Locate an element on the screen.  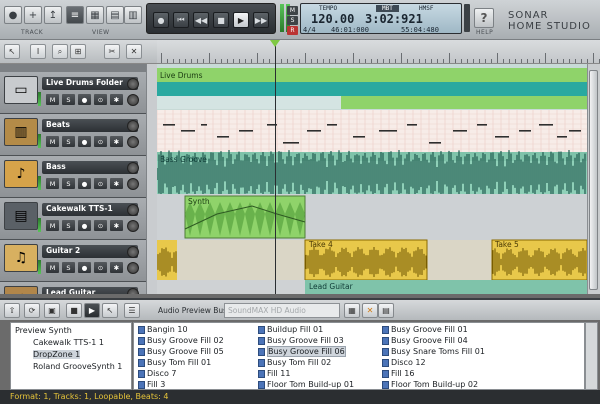
audio-preview-bus-select: SoundMAX HD Audio is located at coordinates (282, 310).